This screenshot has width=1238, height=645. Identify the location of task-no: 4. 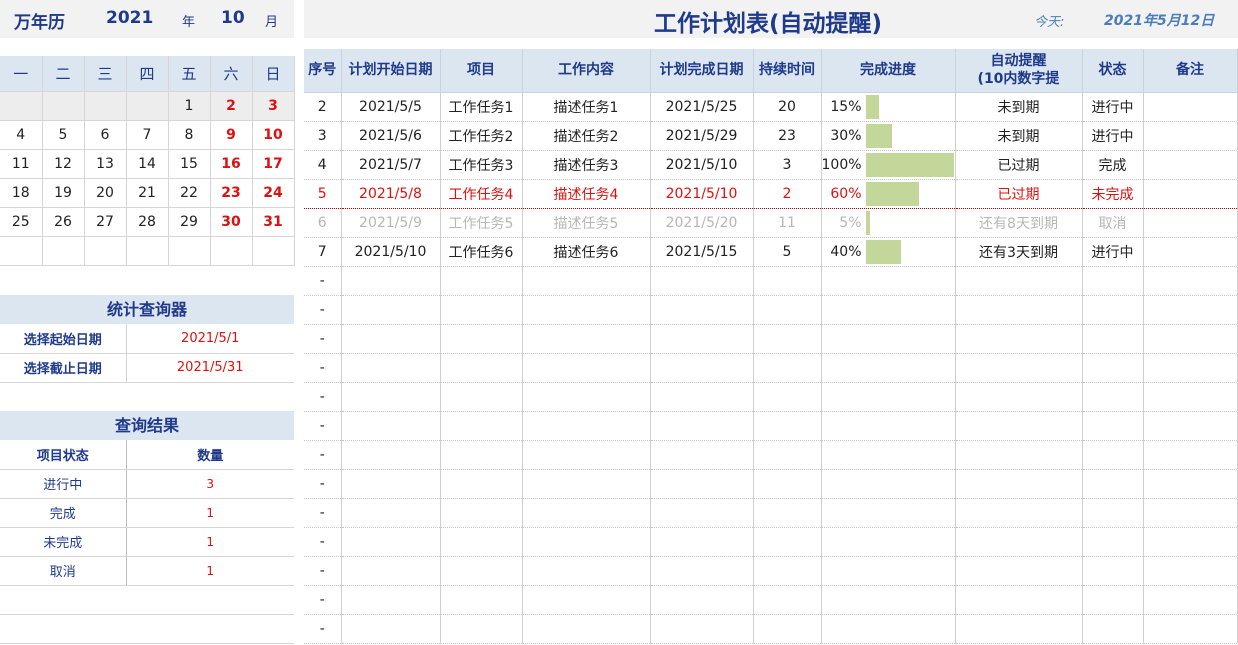
(323, 165).